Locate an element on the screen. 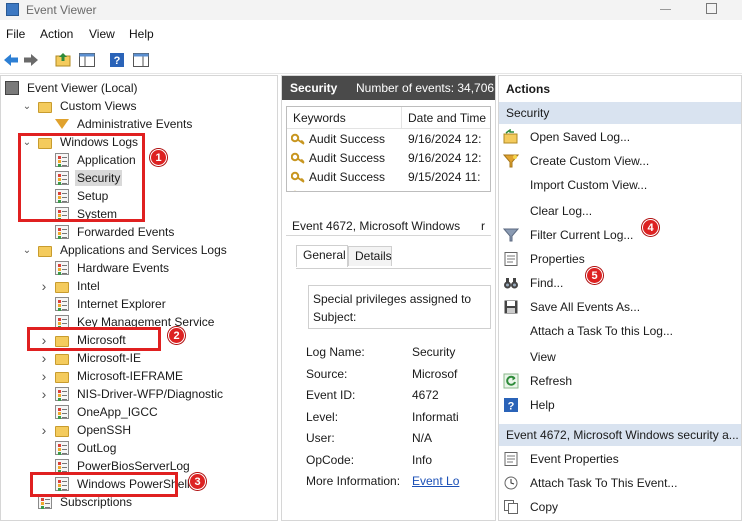 The width and height of the screenshot is (742, 524). annotation-badge-5: 5 is located at coordinates (594, 275).